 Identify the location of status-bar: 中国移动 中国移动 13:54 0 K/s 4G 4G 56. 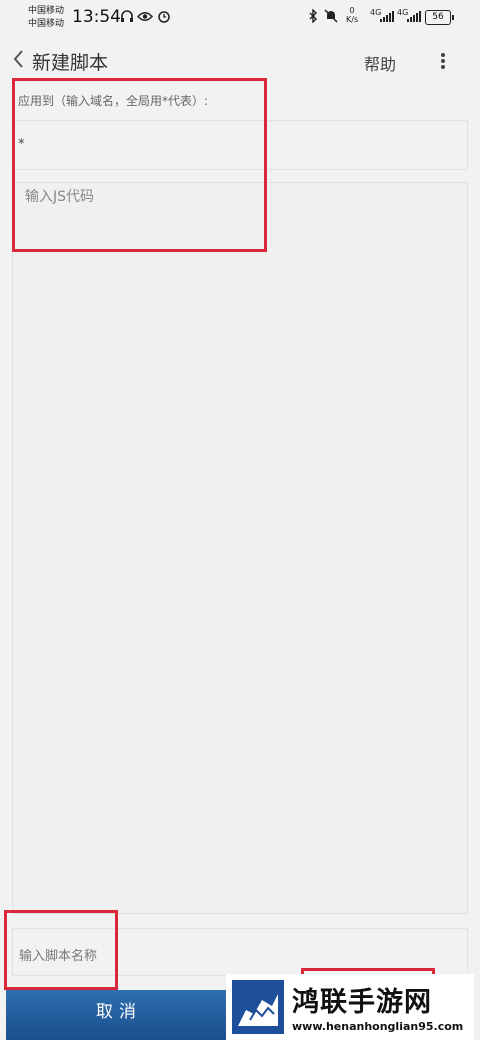
(240, 17).